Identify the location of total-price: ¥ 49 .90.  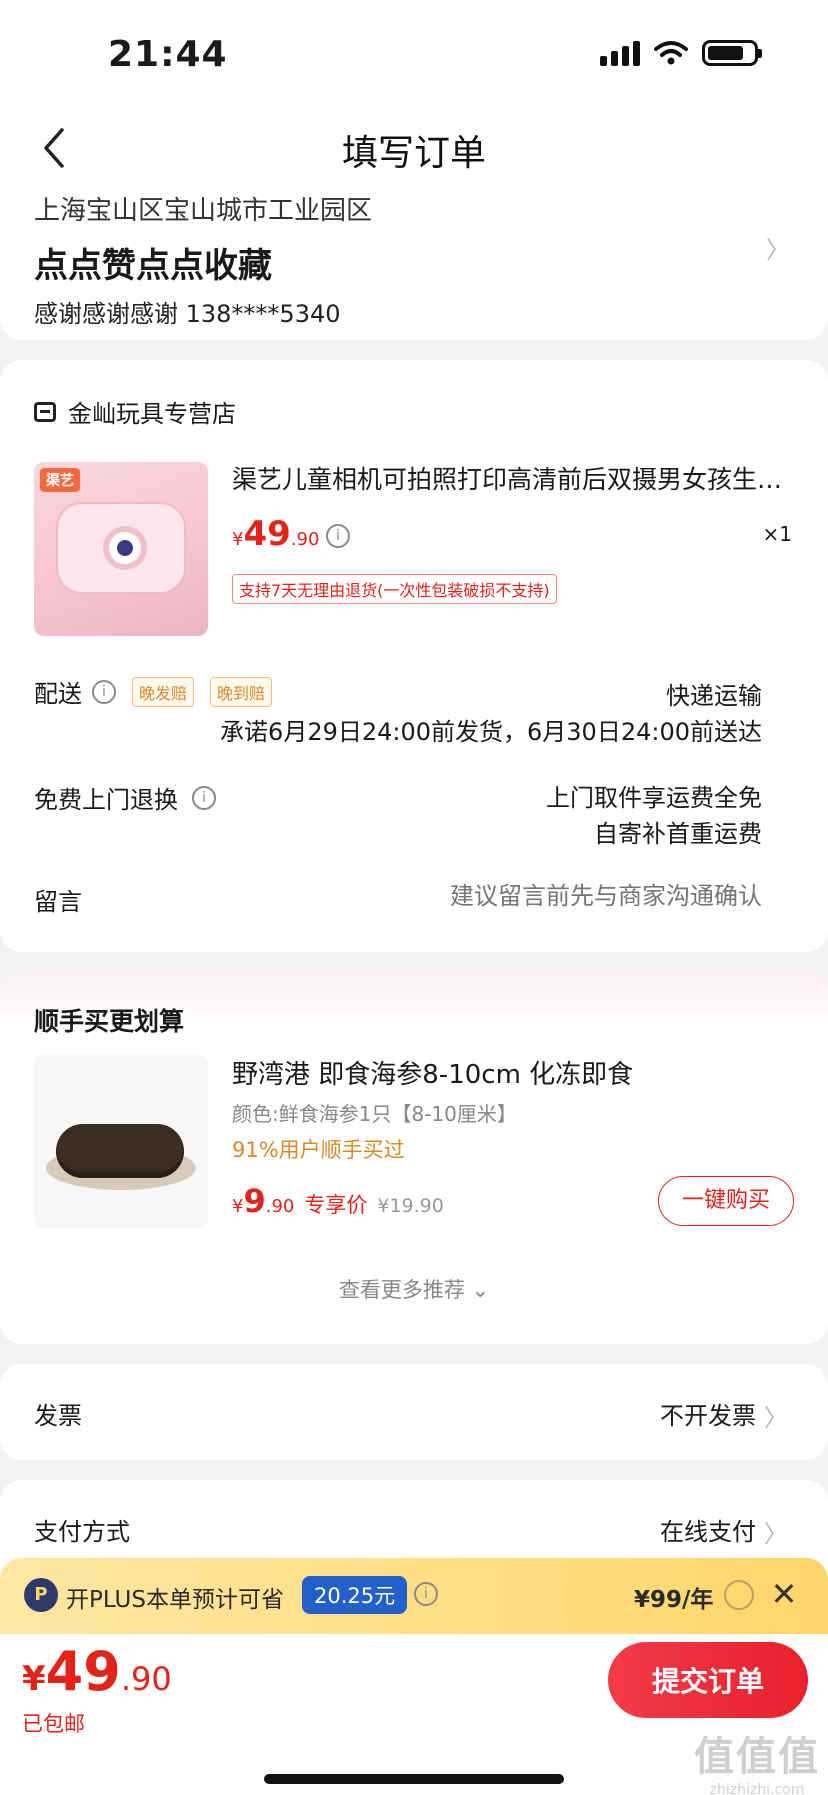
(97, 1671).